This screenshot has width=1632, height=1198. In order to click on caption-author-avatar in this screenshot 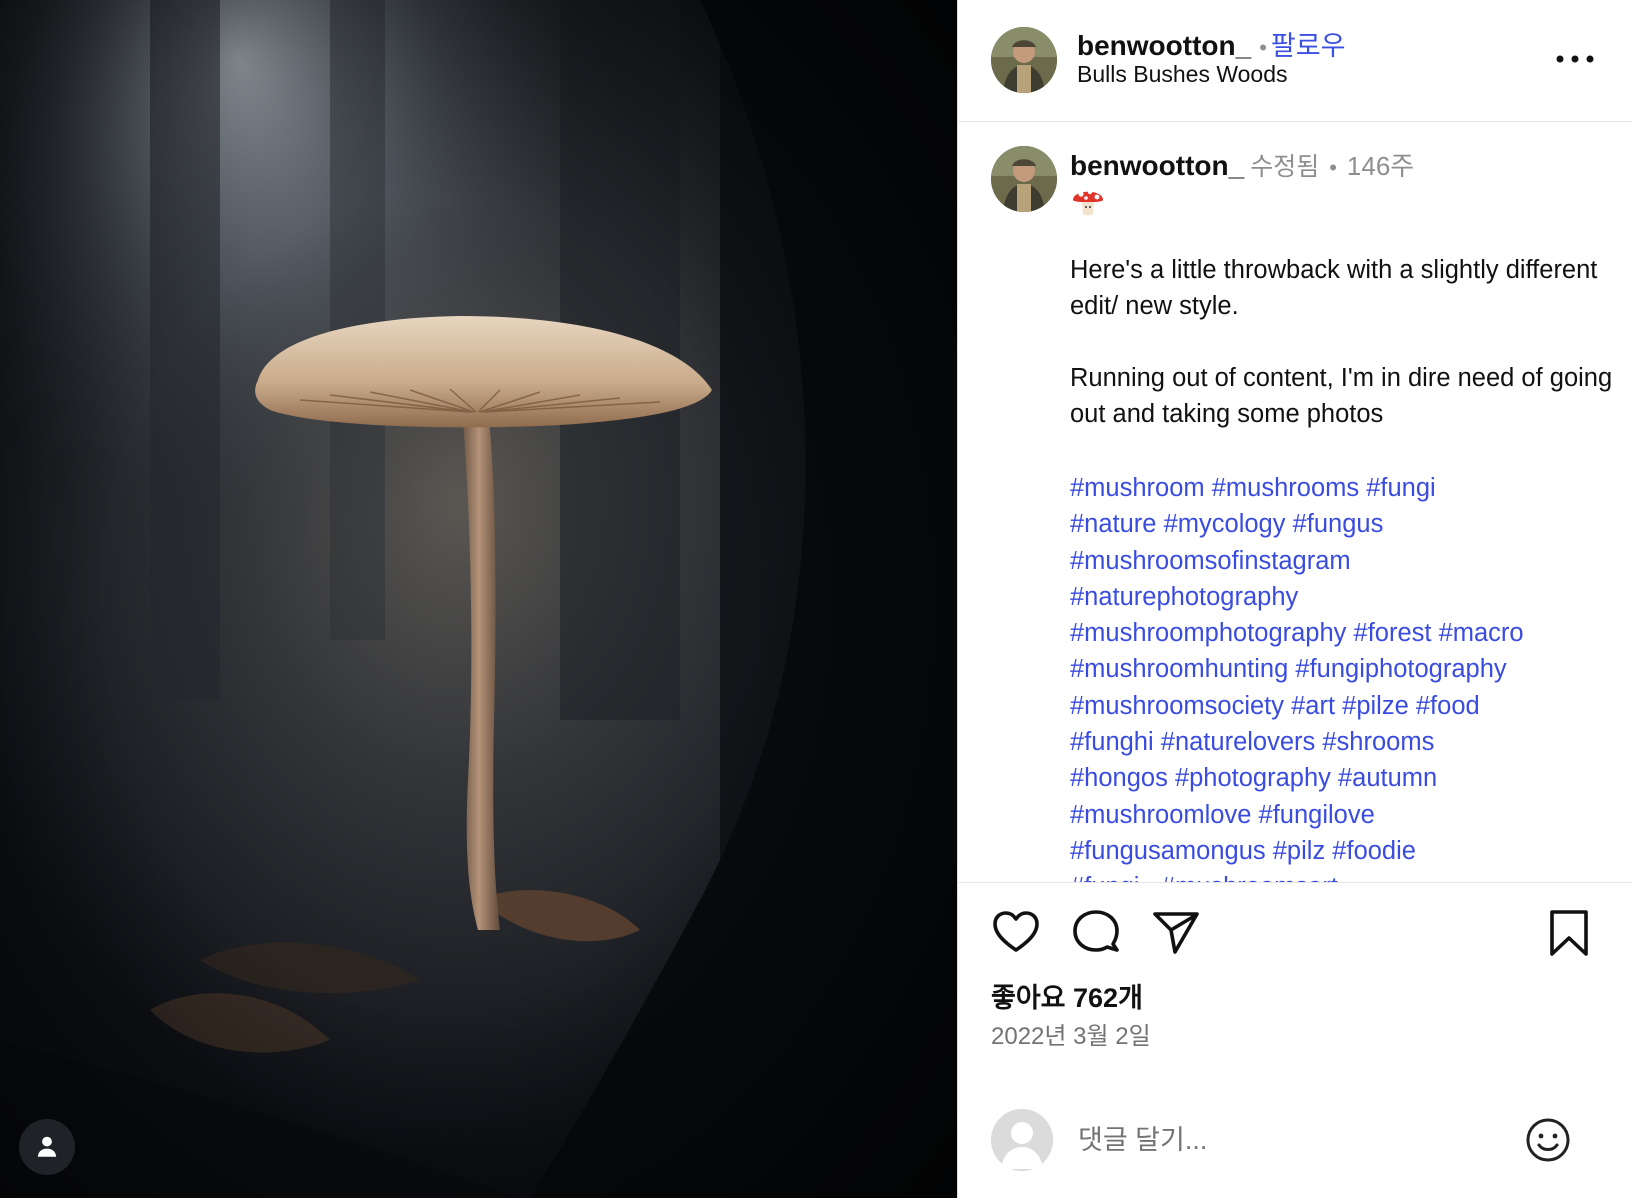, I will do `click(1024, 179)`.